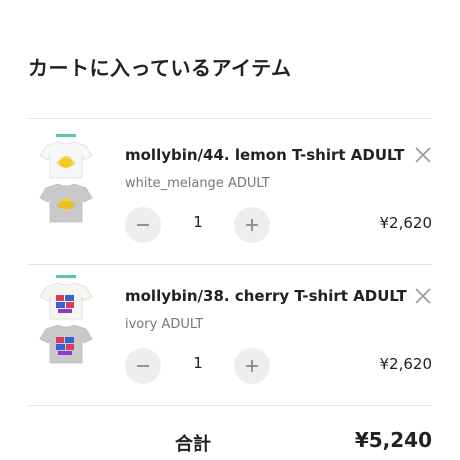 The height and width of the screenshot is (460, 460). I want to click on item-variant: ivory ADULT, so click(164, 324).